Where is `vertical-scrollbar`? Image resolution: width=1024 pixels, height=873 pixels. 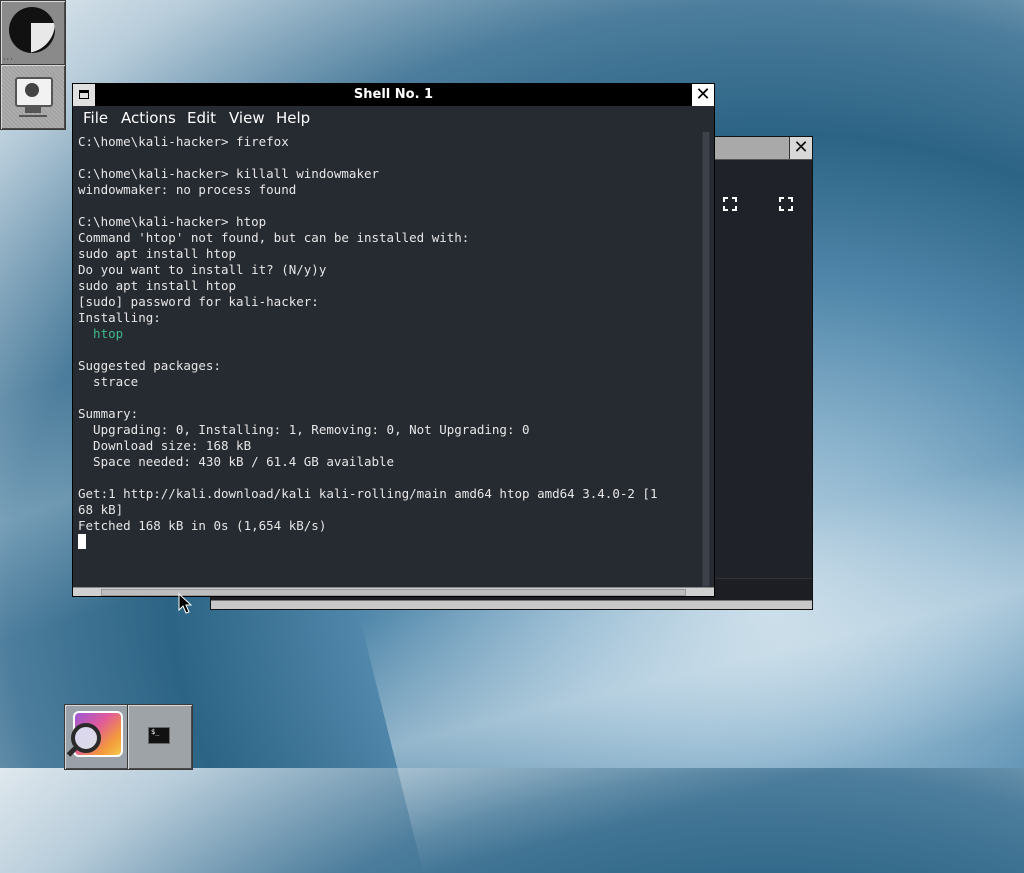
vertical-scrollbar is located at coordinates (706, 360).